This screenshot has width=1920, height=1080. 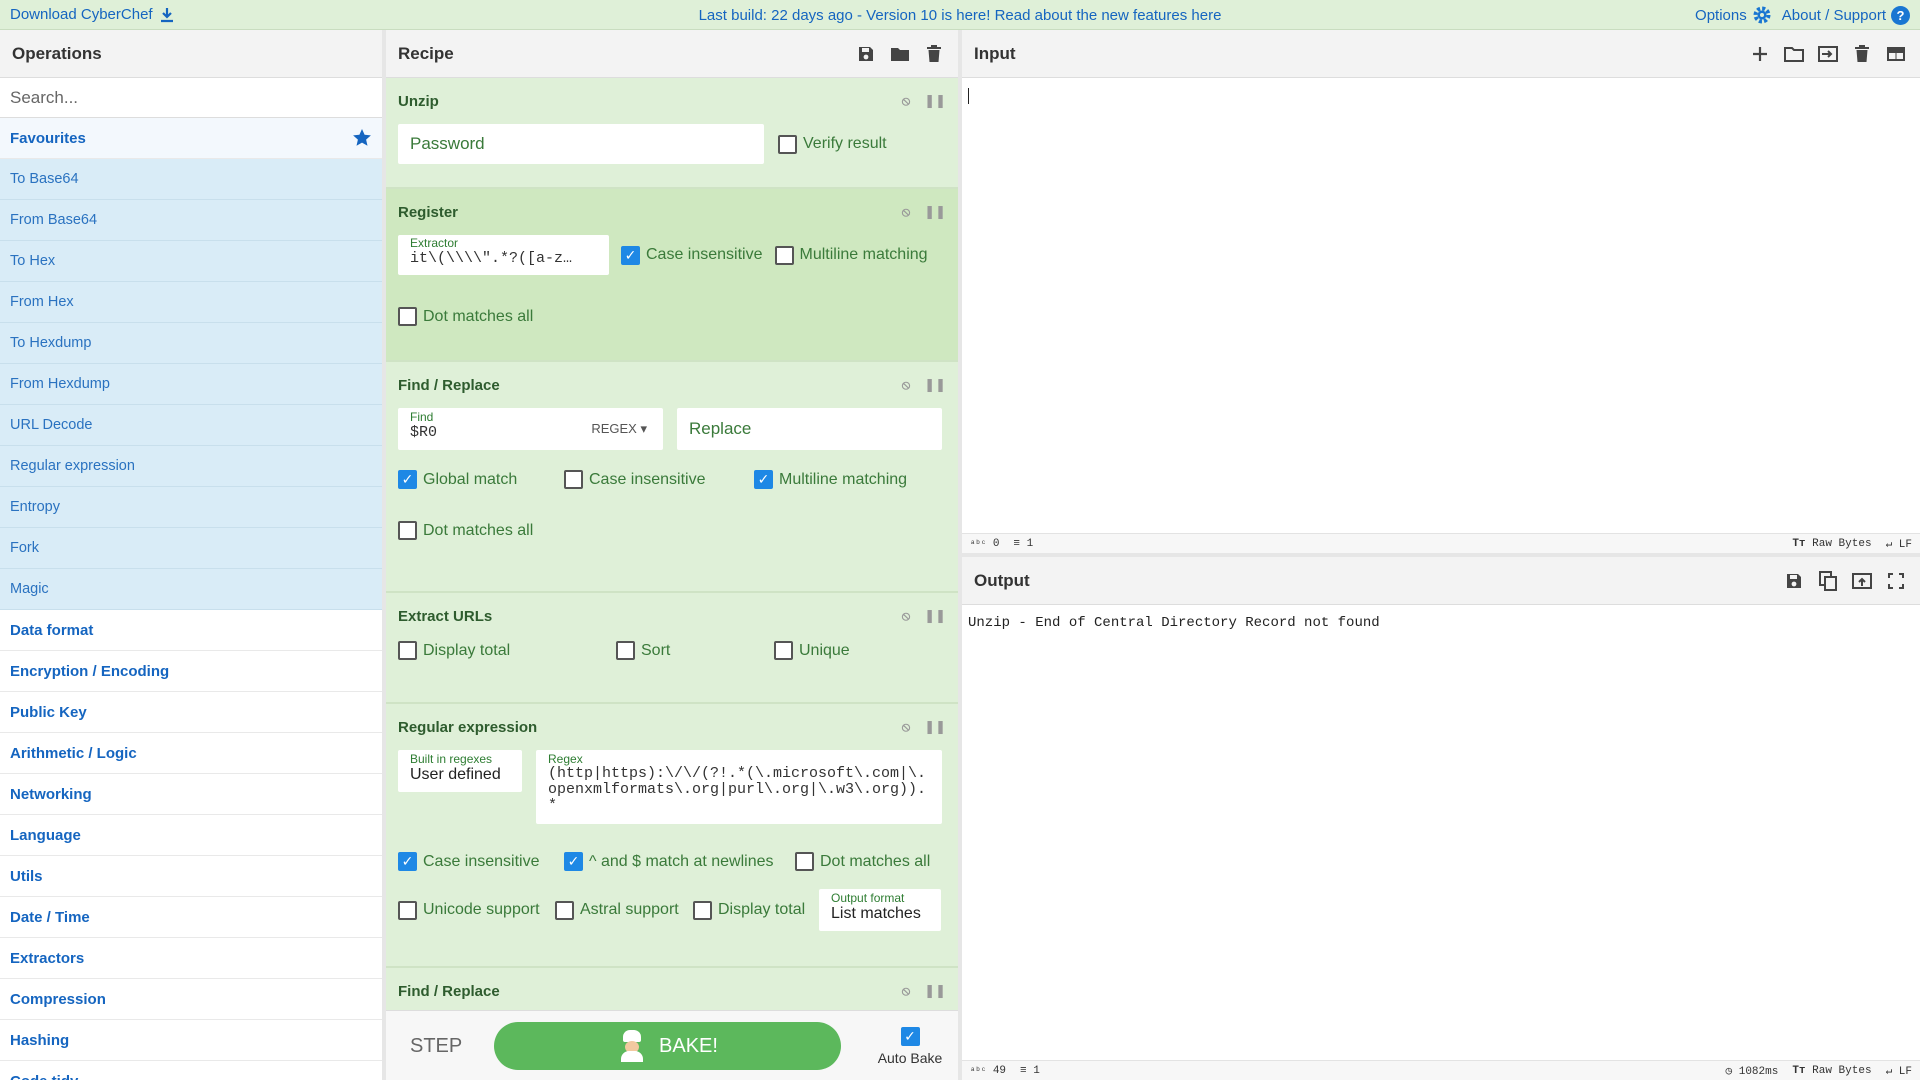 I want to click on unique-checkbox: Unique, so click(x=812, y=650).